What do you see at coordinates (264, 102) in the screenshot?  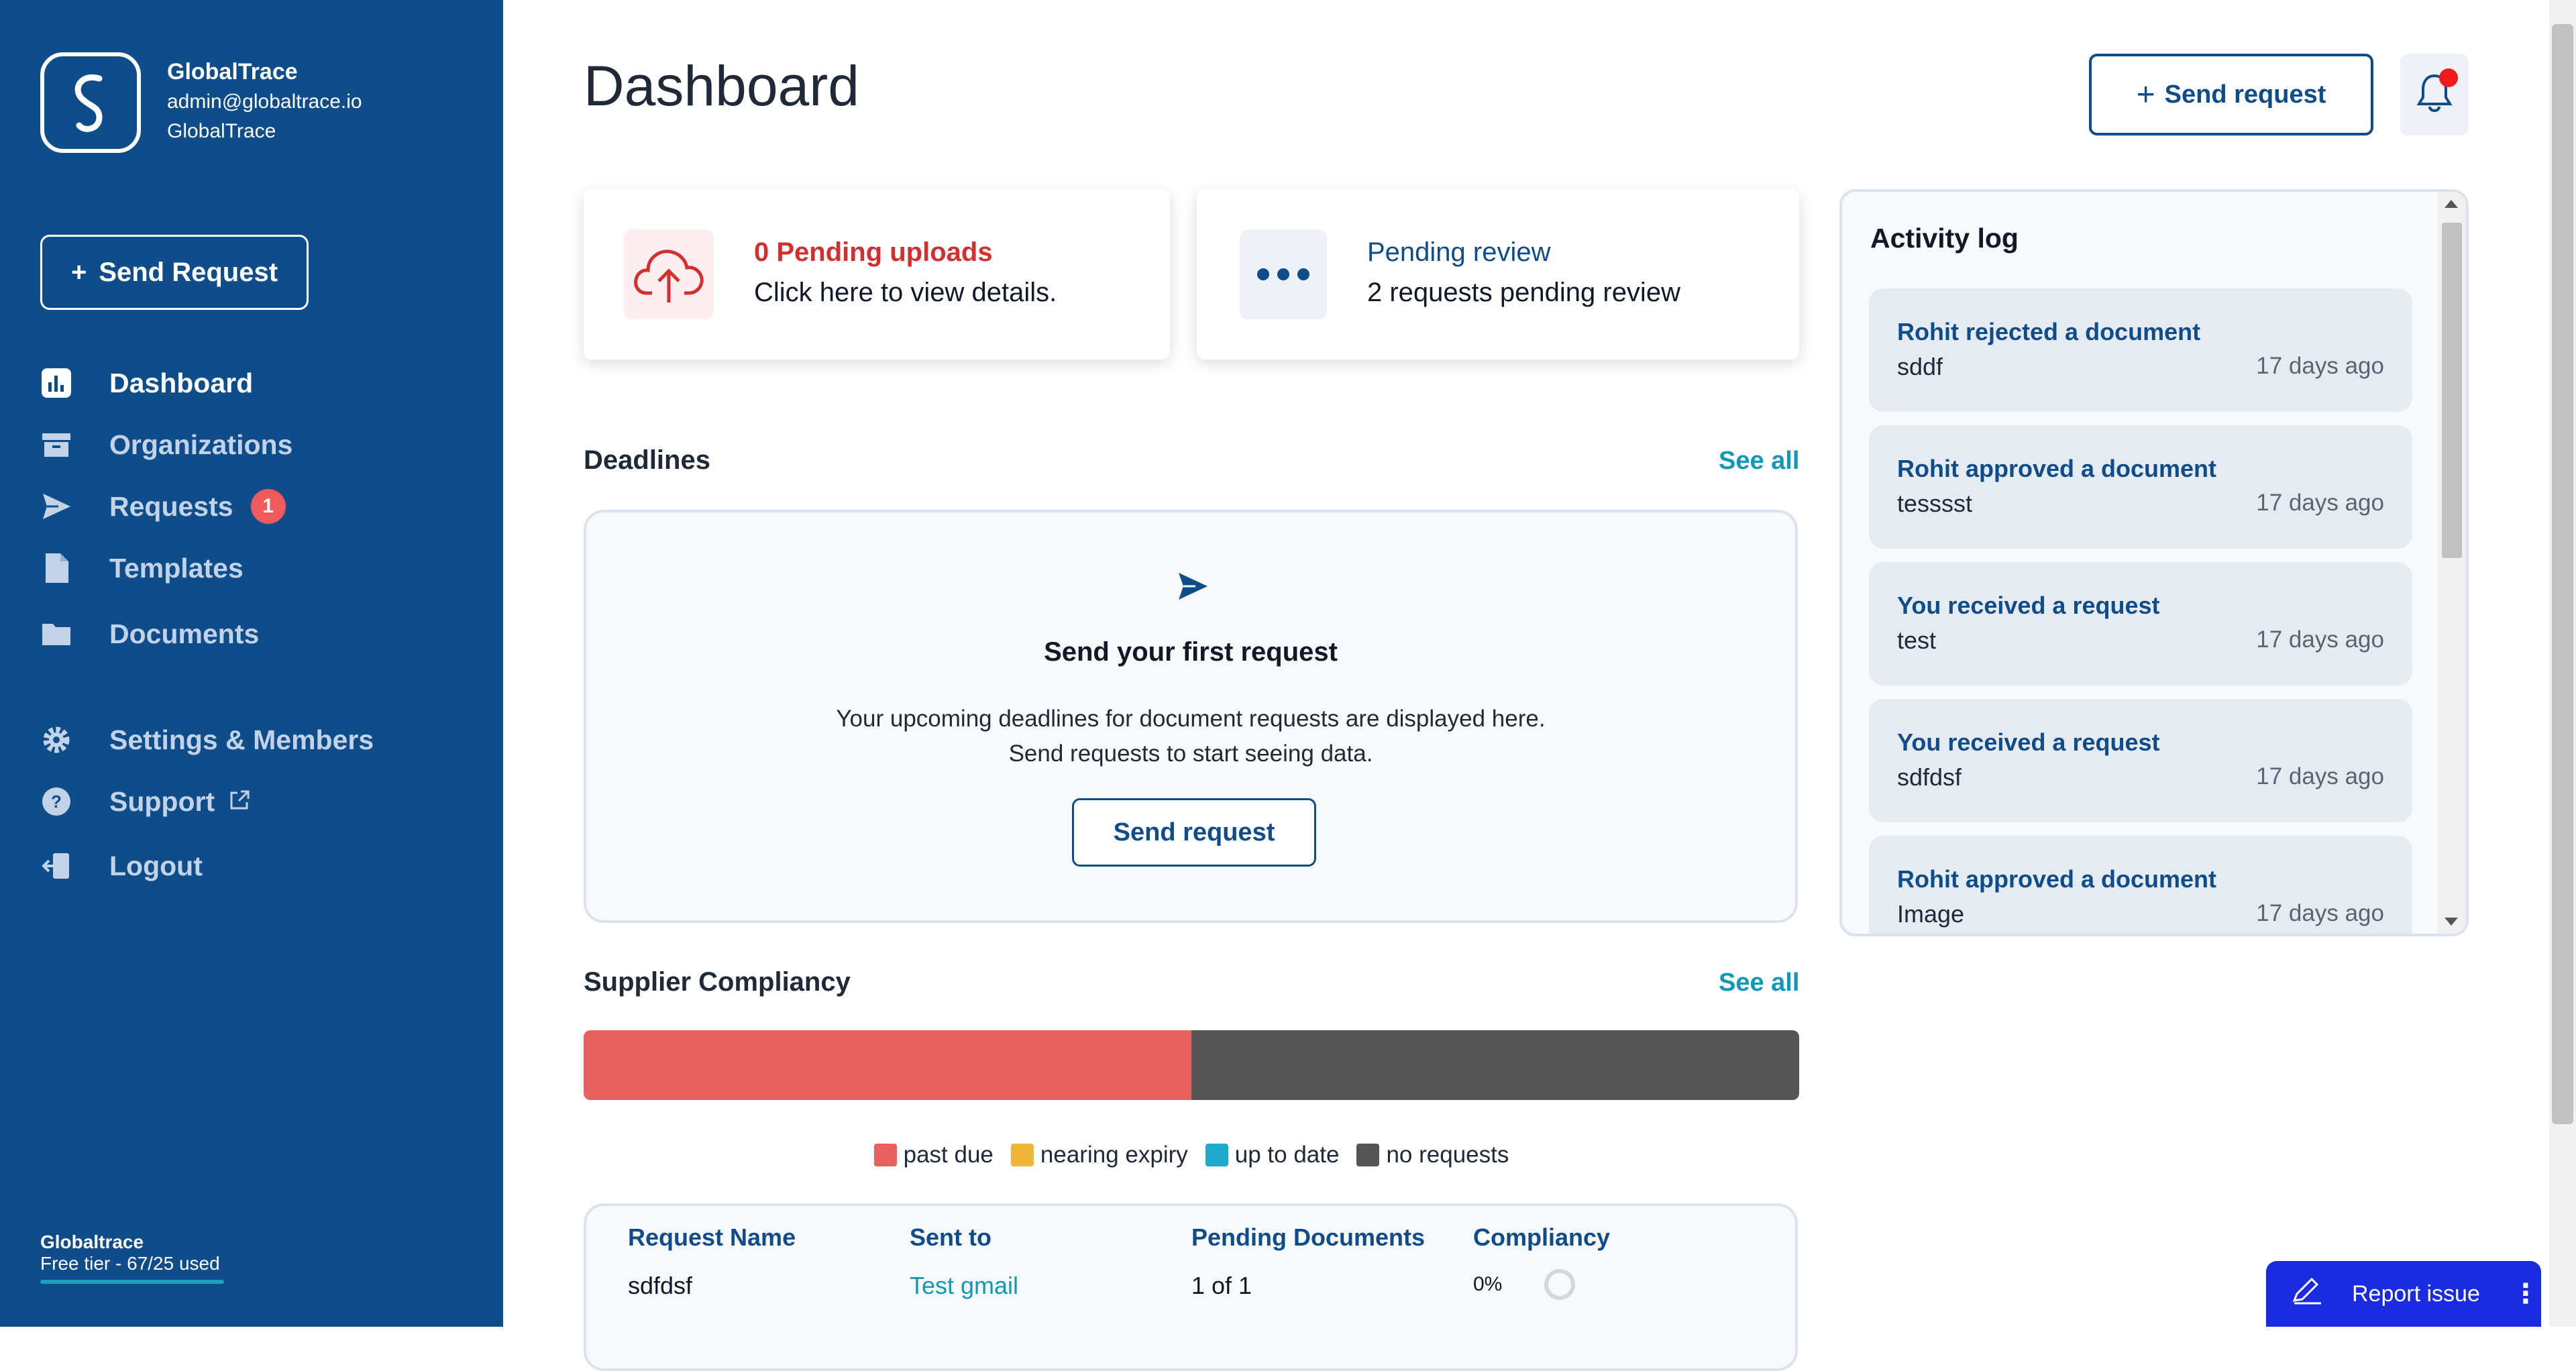 I see `user-email: admin@globaltrace.io` at bounding box center [264, 102].